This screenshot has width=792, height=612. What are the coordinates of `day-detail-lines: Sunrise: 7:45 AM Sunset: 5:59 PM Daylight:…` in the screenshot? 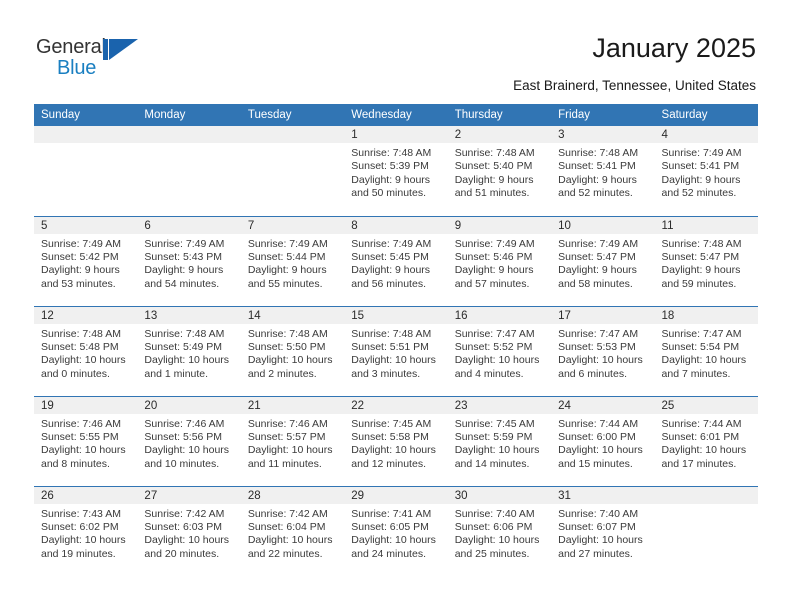 It's located at (499, 443).